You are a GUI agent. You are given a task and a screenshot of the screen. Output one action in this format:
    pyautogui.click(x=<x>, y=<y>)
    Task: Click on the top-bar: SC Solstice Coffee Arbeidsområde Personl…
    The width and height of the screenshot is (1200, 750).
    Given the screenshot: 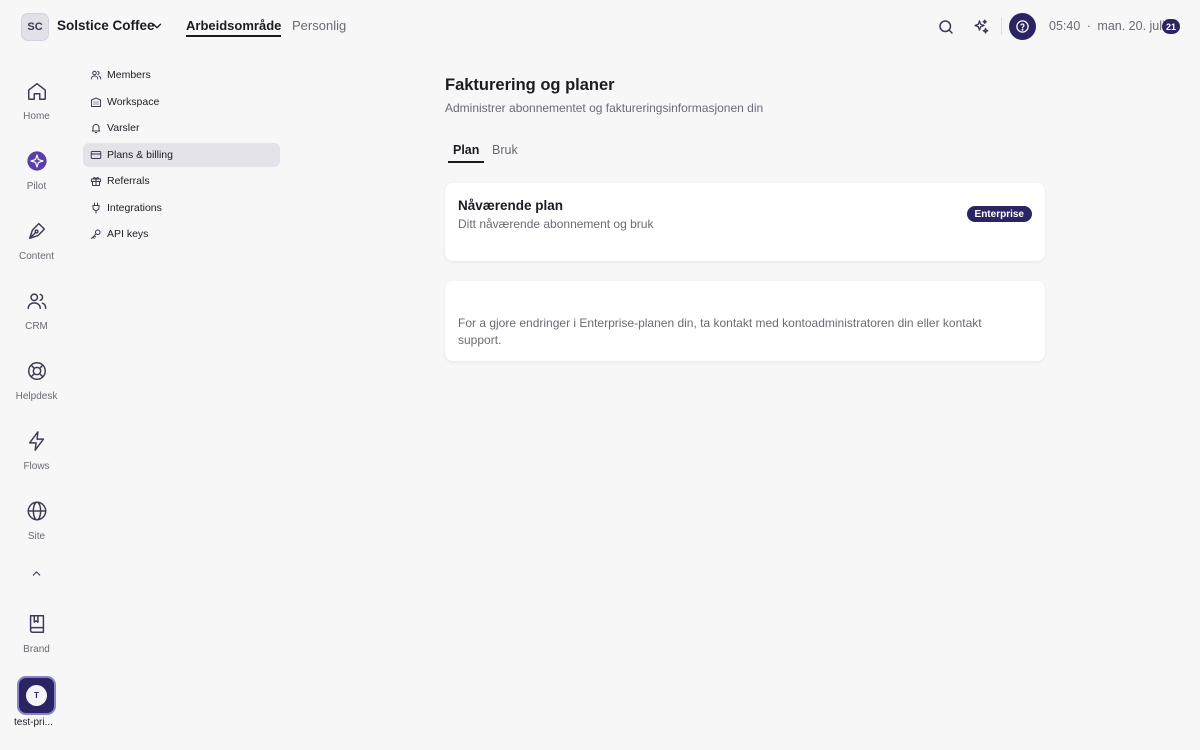 What is the action you would take?
    pyautogui.click(x=600, y=27)
    